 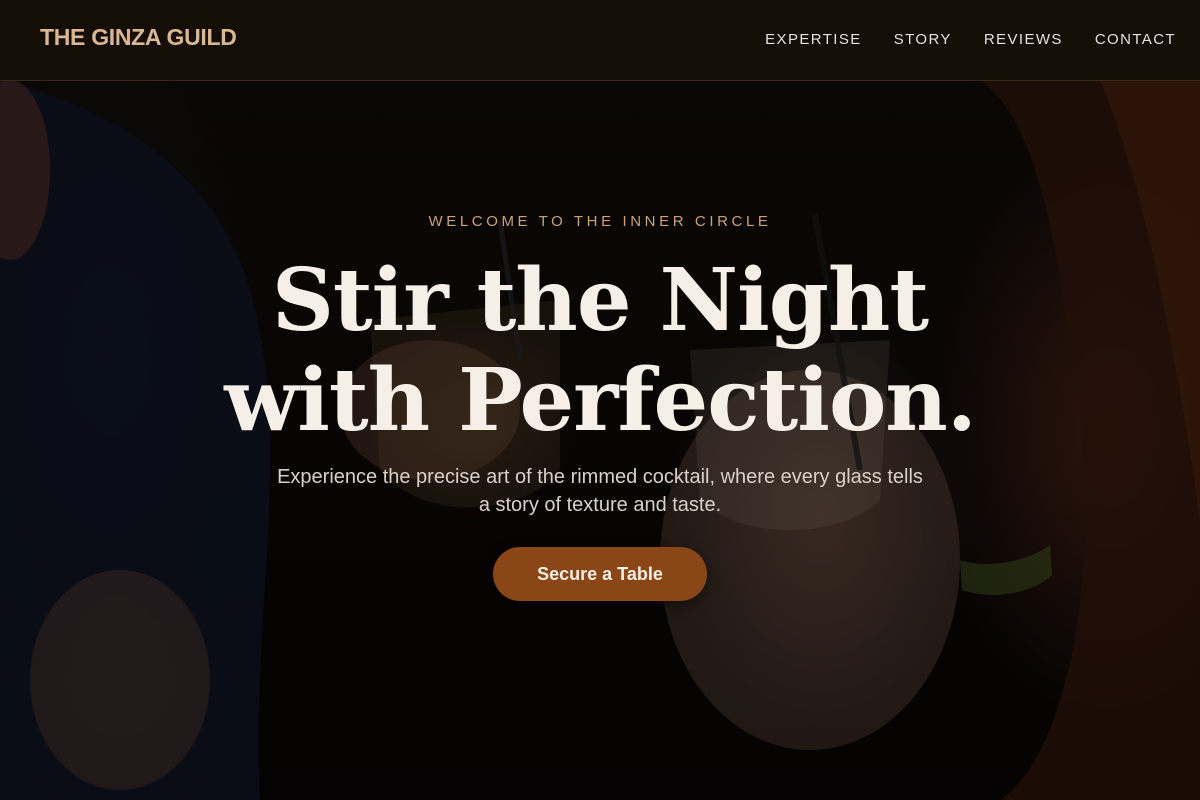 I want to click on hero-headline-line-2: with Perfection., so click(x=600, y=400).